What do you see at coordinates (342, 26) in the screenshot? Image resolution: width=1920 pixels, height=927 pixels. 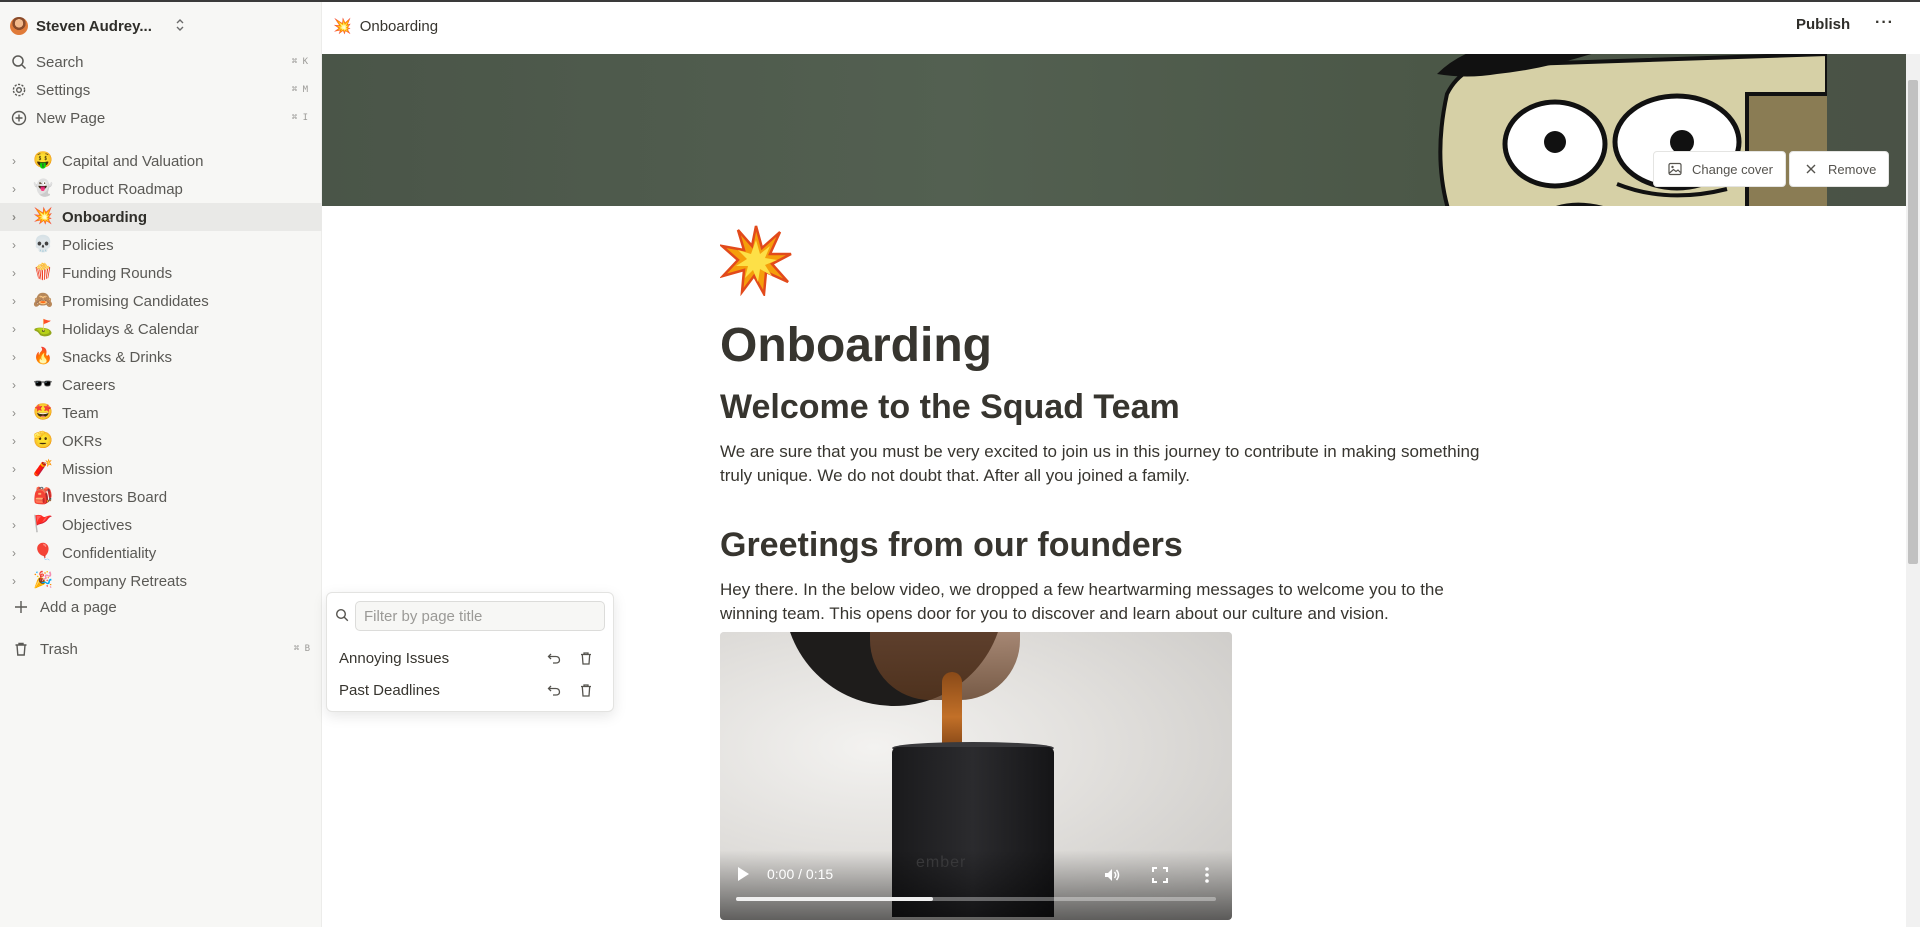 I see `breadcrumb-emoji: 💥` at bounding box center [342, 26].